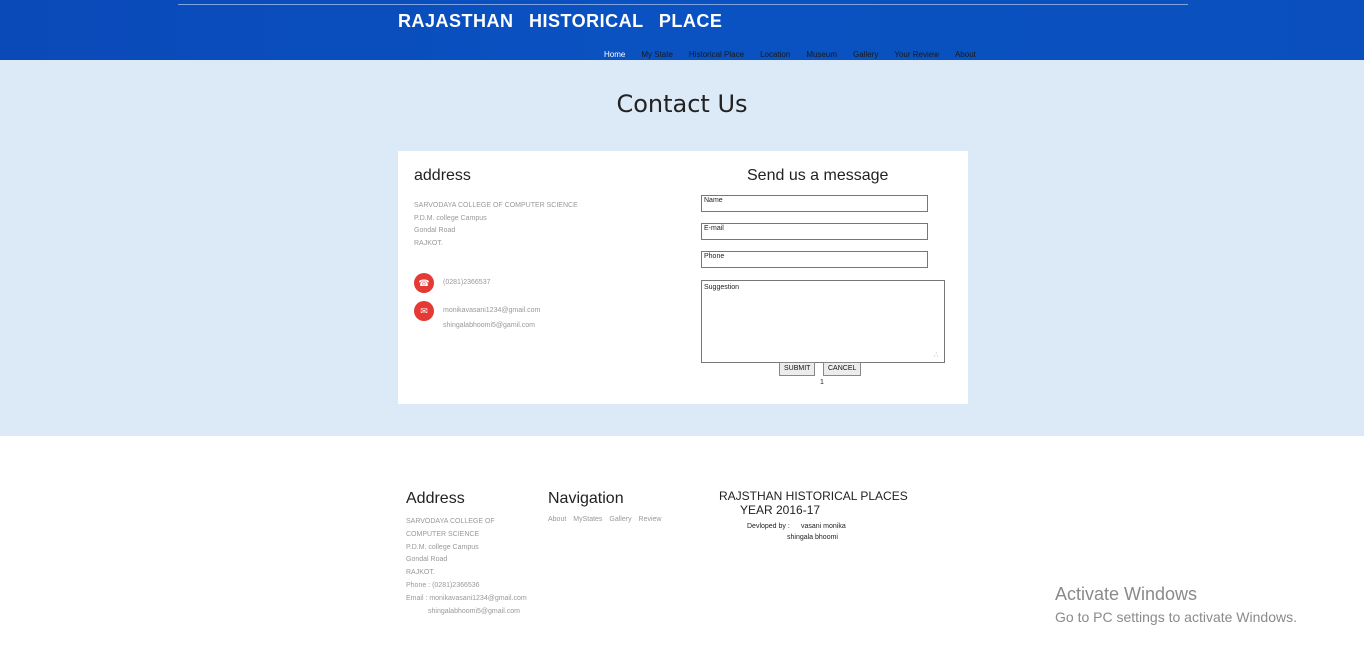  What do you see at coordinates (821, 54) in the screenshot?
I see `nav-museum: Museum` at bounding box center [821, 54].